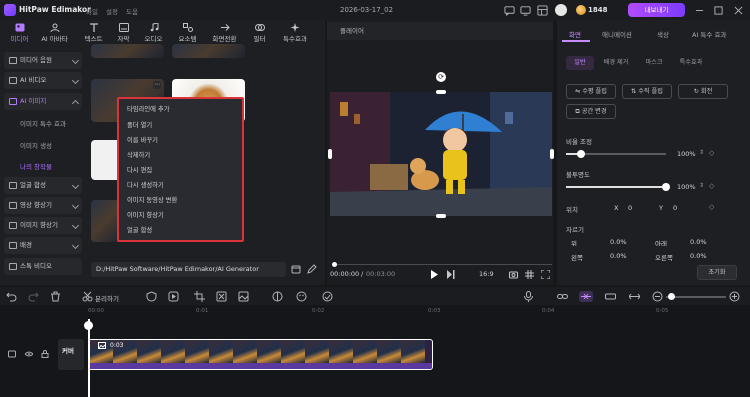 The width and height of the screenshot is (750, 397). Describe the element at coordinates (87, 296) in the screenshot. I see `split-icon` at that location.